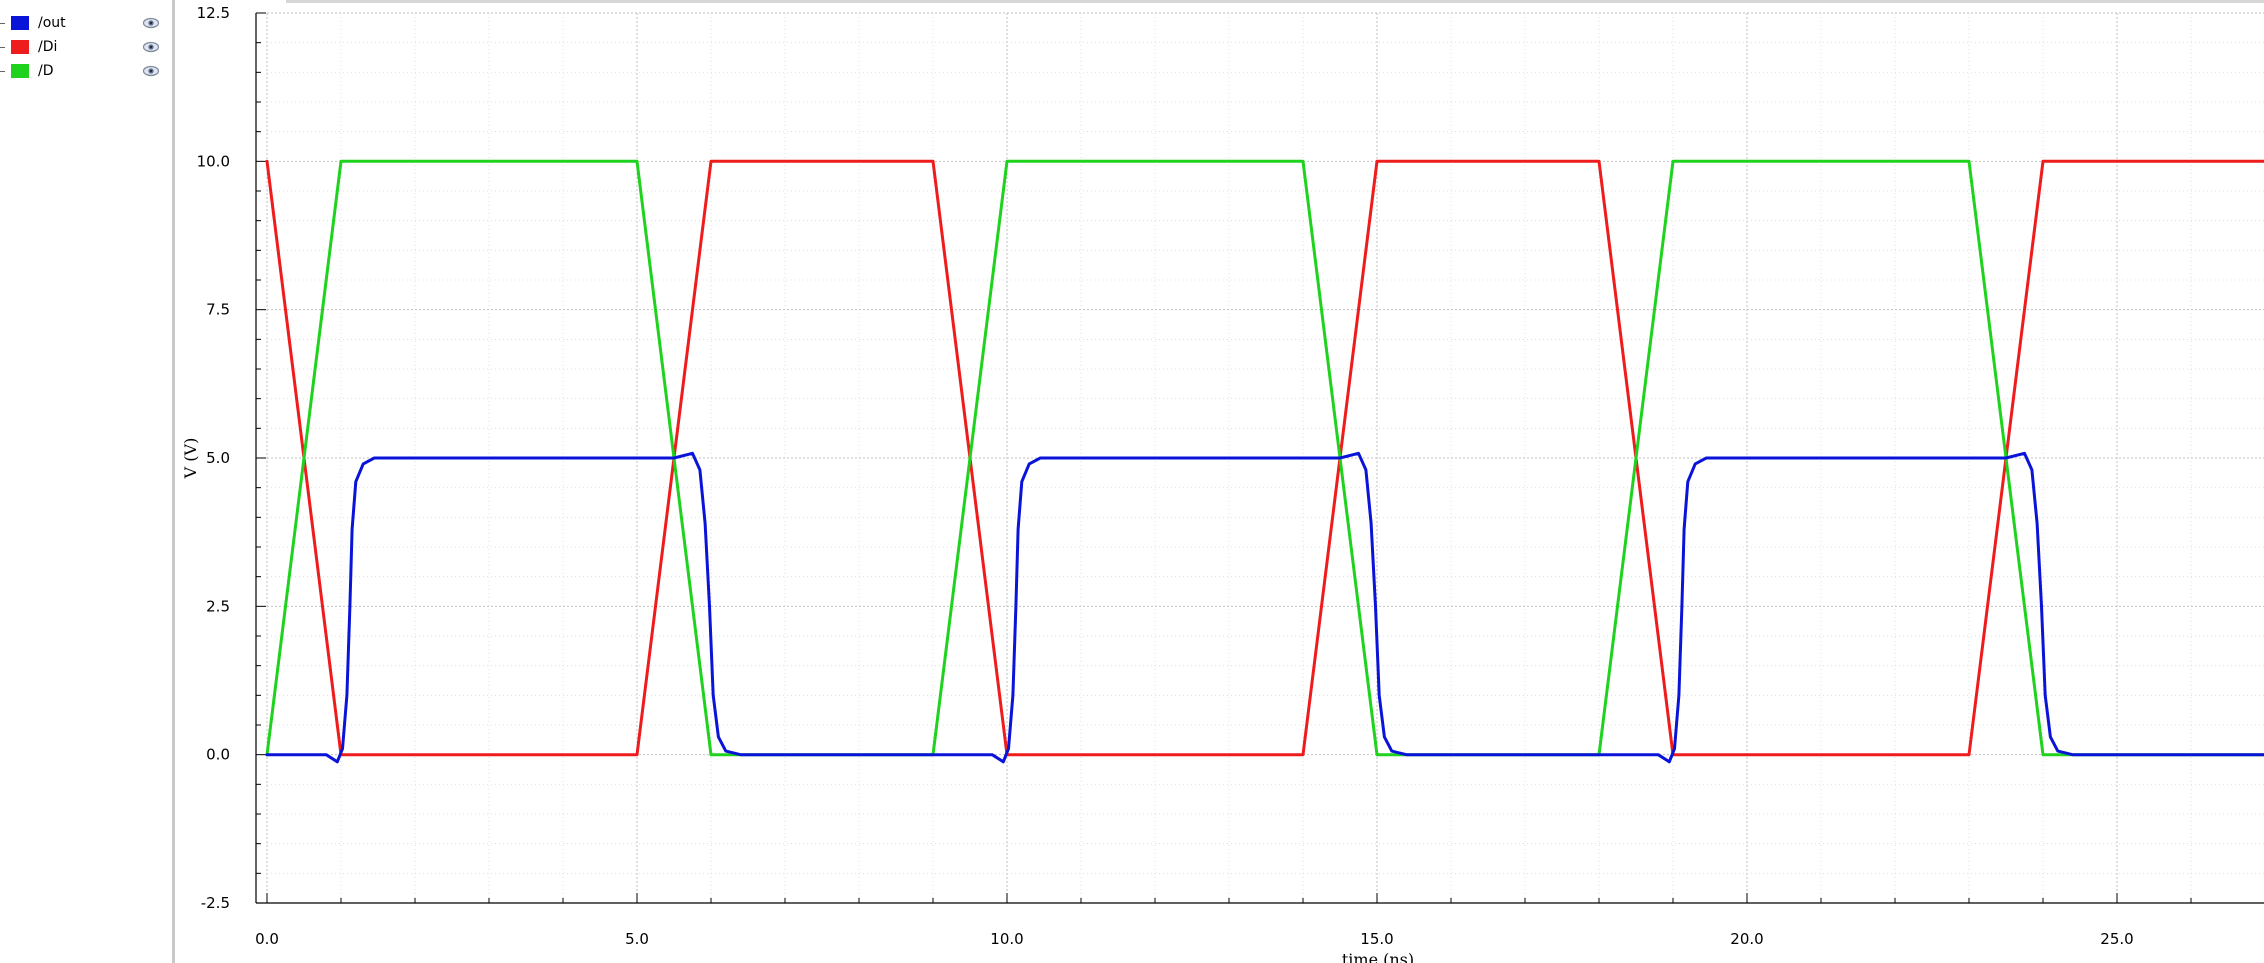 This screenshot has width=2264, height=963. What do you see at coordinates (2116, 939) in the screenshot?
I see `x-tick-label: 25.0` at bounding box center [2116, 939].